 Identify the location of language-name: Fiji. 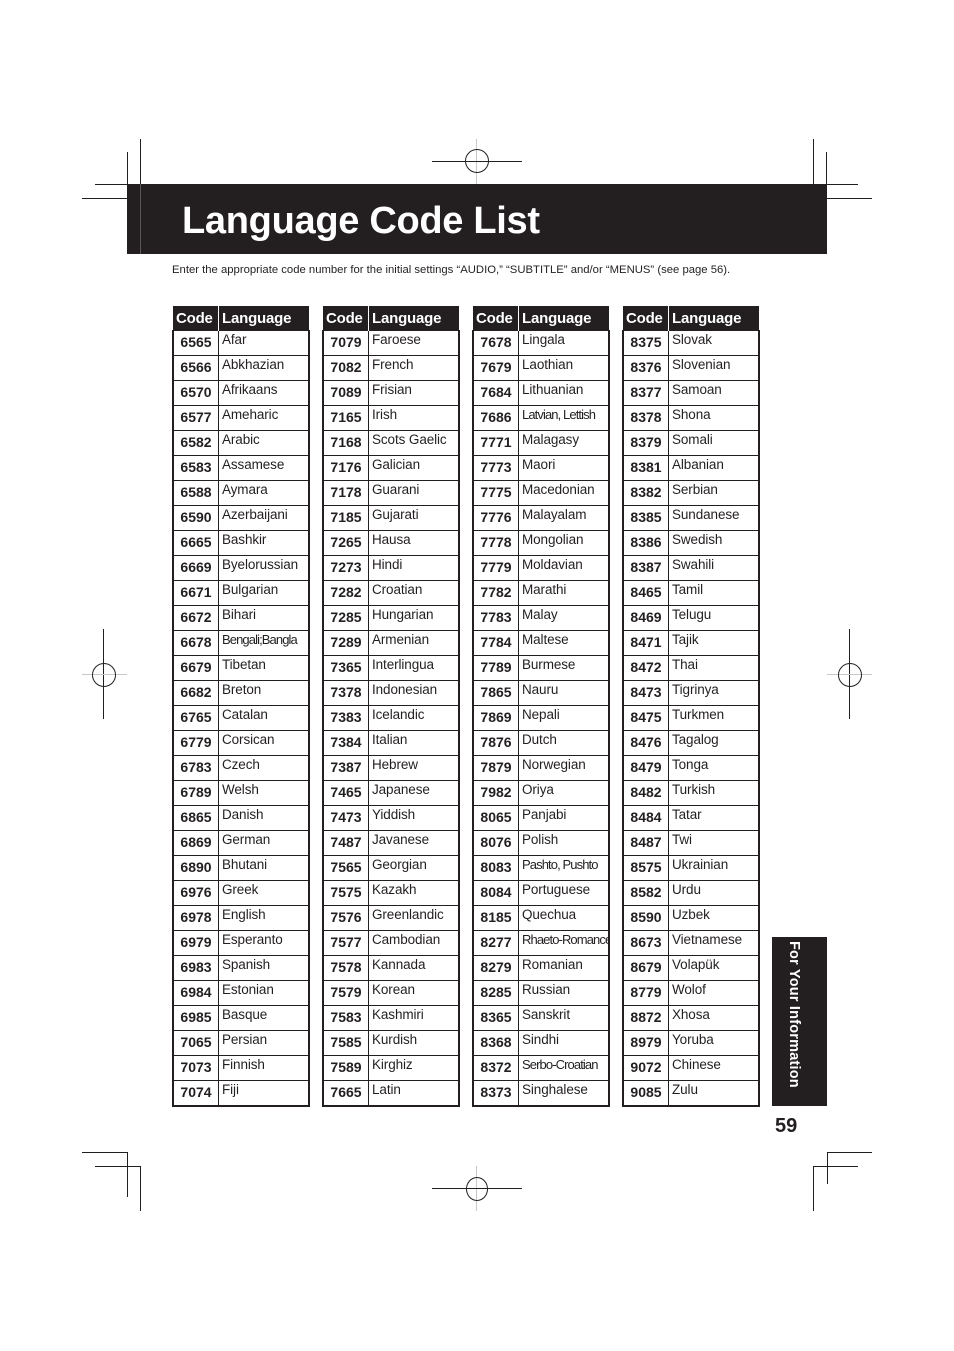
(264, 1093).